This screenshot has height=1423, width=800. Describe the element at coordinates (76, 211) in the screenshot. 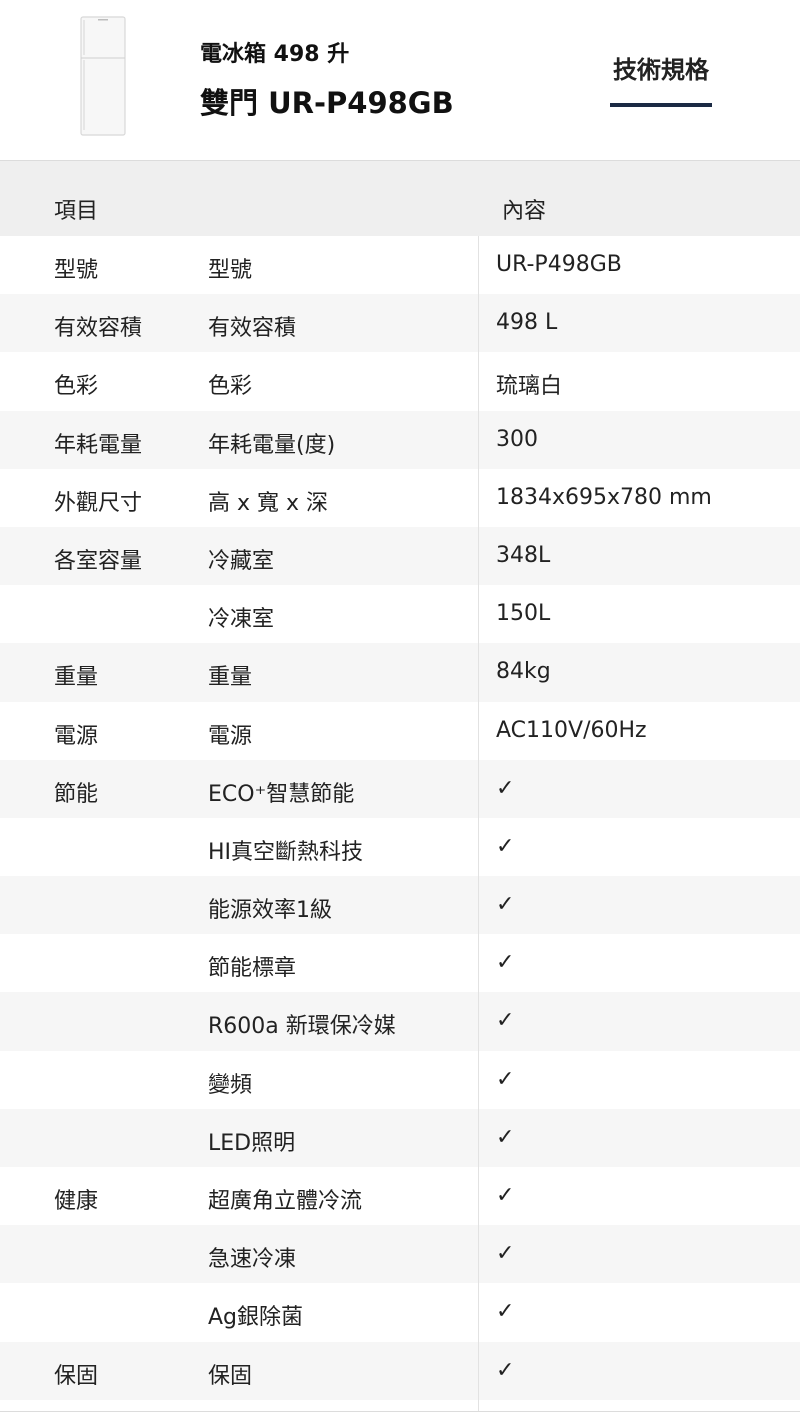

I see `column-header-item: 項目` at that location.